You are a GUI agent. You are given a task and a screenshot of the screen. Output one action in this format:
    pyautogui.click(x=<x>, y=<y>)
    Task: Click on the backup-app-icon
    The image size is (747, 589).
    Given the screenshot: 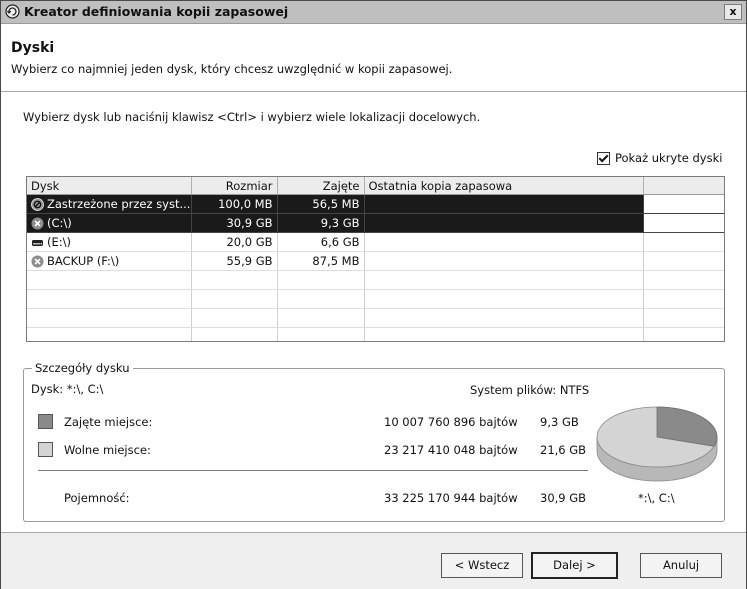 What is the action you would take?
    pyautogui.click(x=12, y=11)
    